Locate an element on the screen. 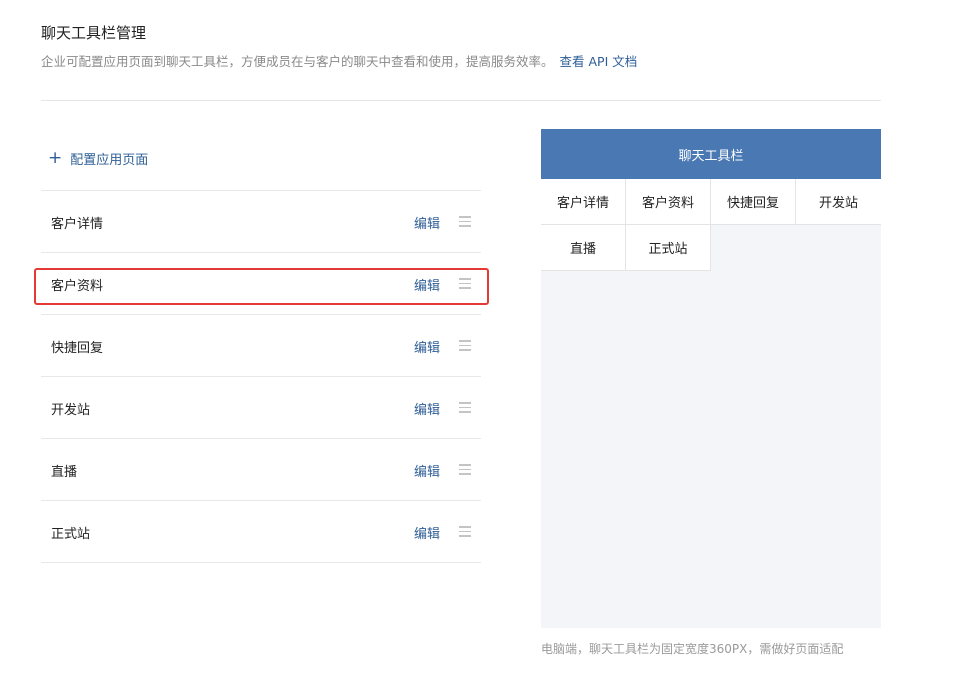 The height and width of the screenshot is (680, 953). list-item: 开发站 编辑 is located at coordinates (261, 408).